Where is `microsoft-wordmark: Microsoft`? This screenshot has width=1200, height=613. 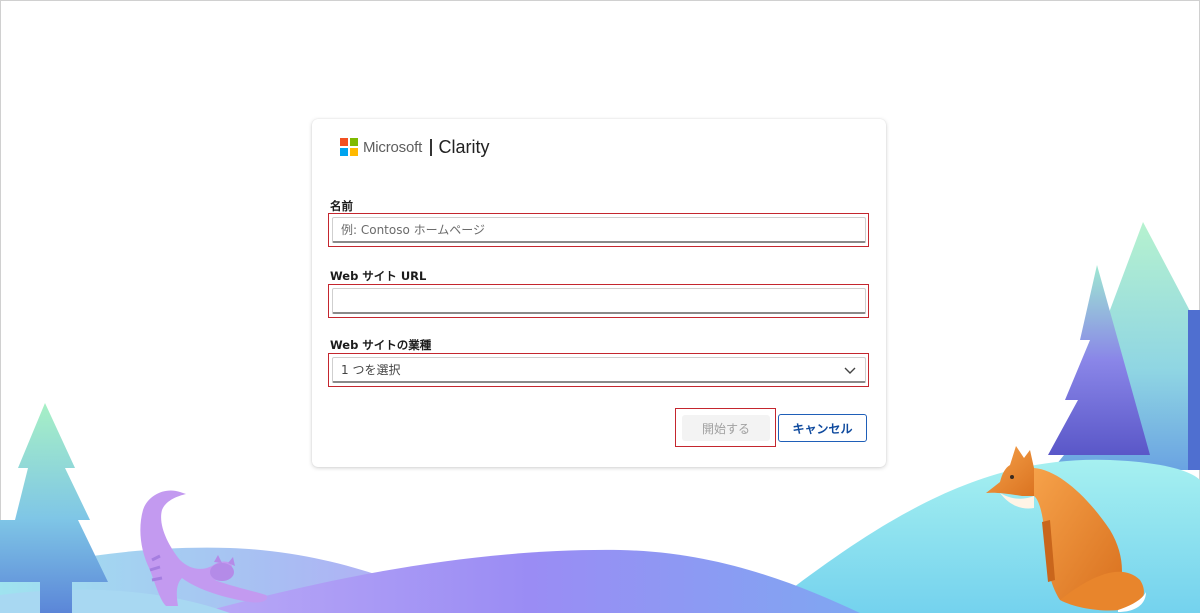 microsoft-wordmark: Microsoft is located at coordinates (393, 147).